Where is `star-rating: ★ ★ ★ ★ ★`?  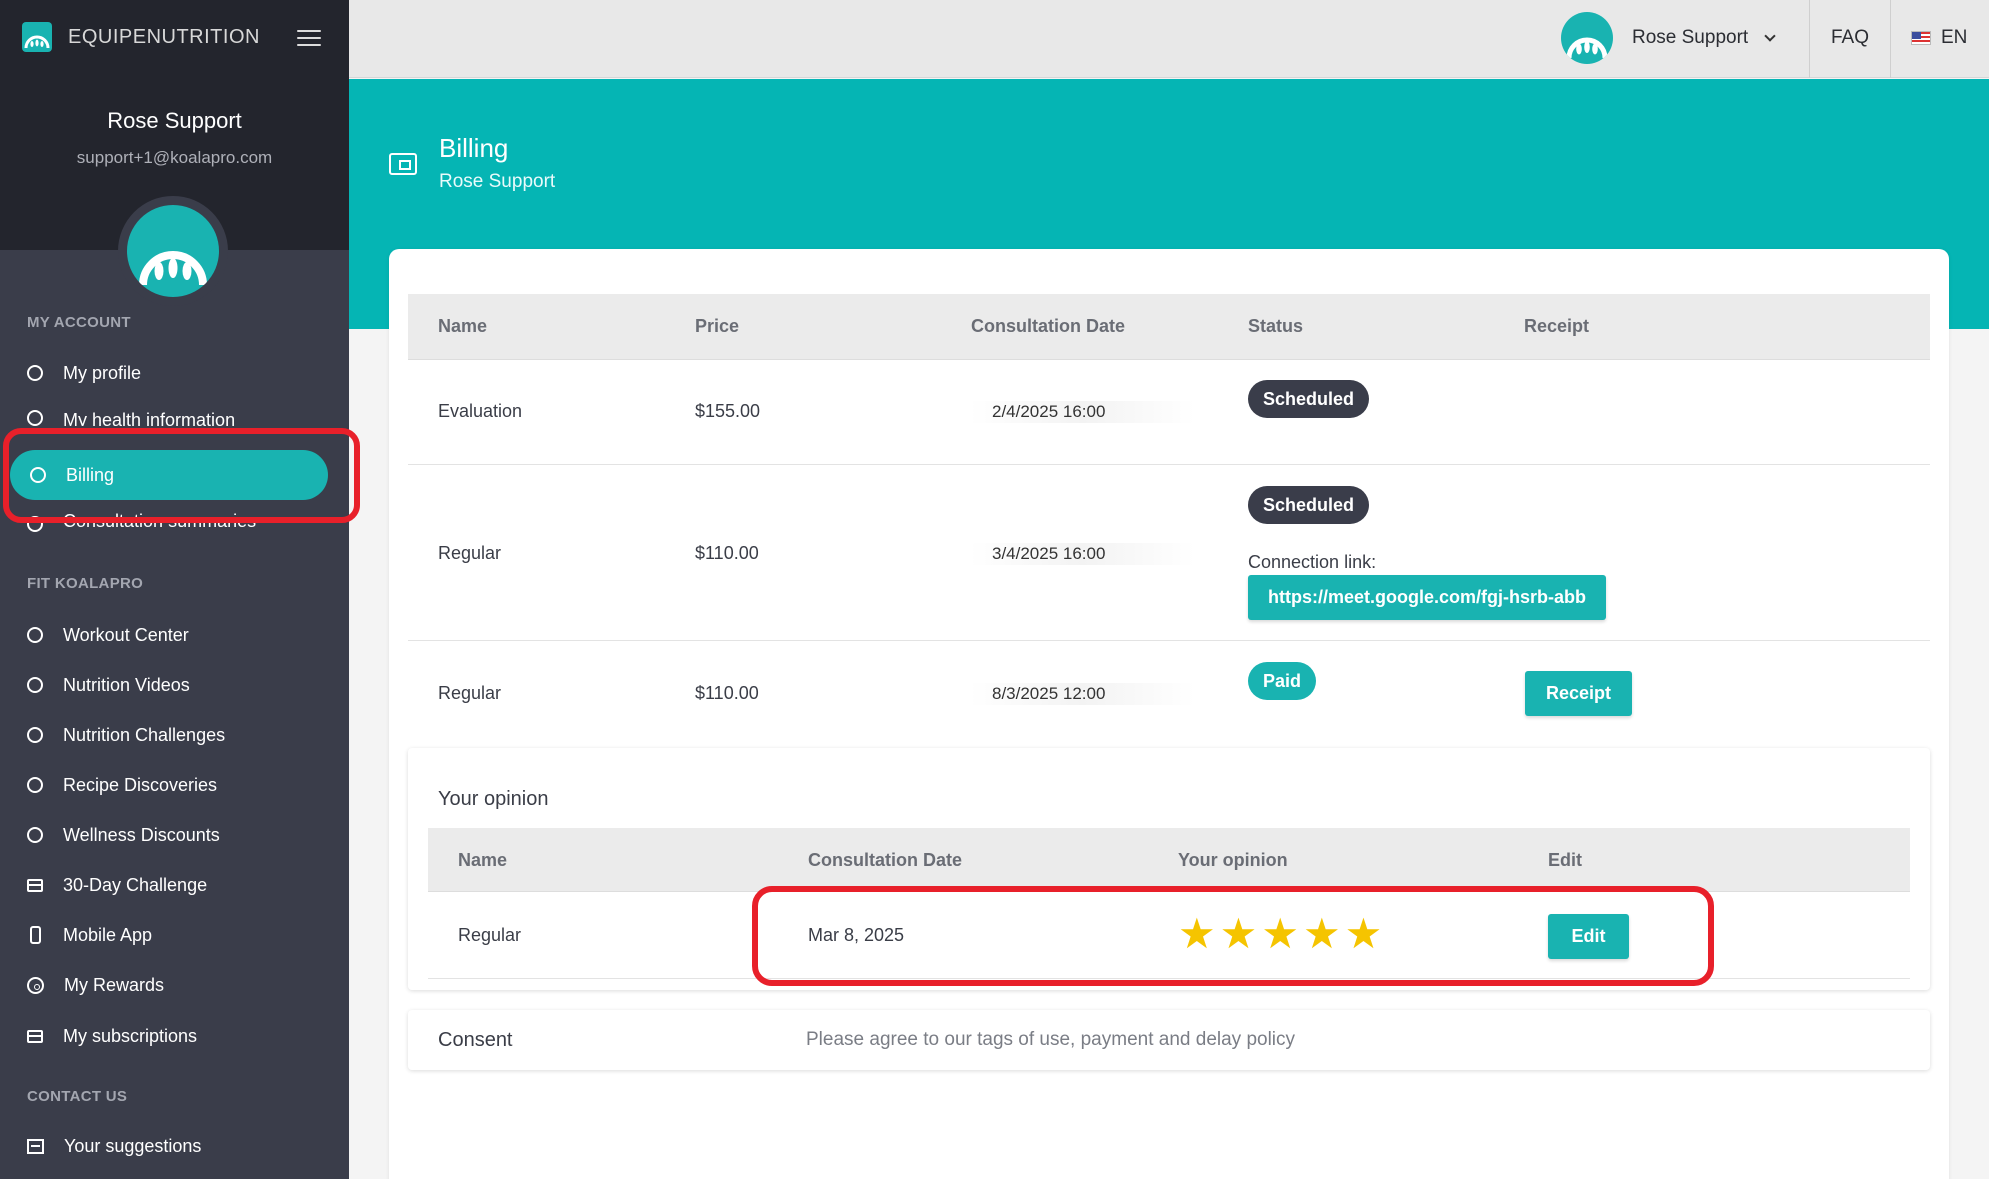
star-rating: ★ ★ ★ ★ ★ is located at coordinates (1280, 934).